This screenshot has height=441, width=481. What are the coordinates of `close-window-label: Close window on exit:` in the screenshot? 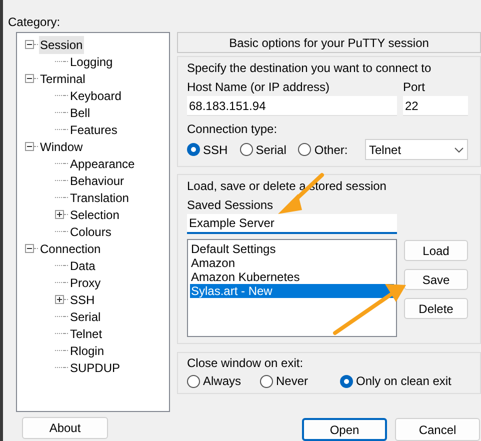 It's located at (245, 363).